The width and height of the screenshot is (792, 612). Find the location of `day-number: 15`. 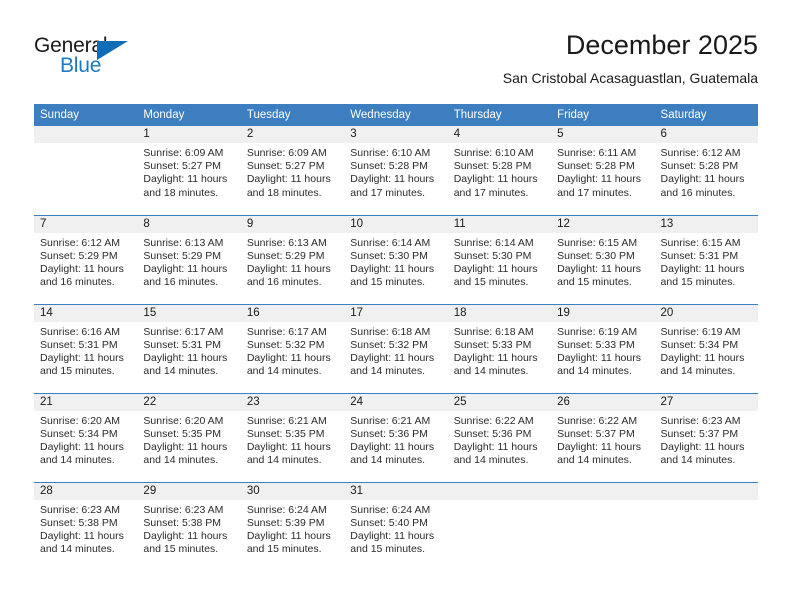

day-number: 15 is located at coordinates (189, 313).